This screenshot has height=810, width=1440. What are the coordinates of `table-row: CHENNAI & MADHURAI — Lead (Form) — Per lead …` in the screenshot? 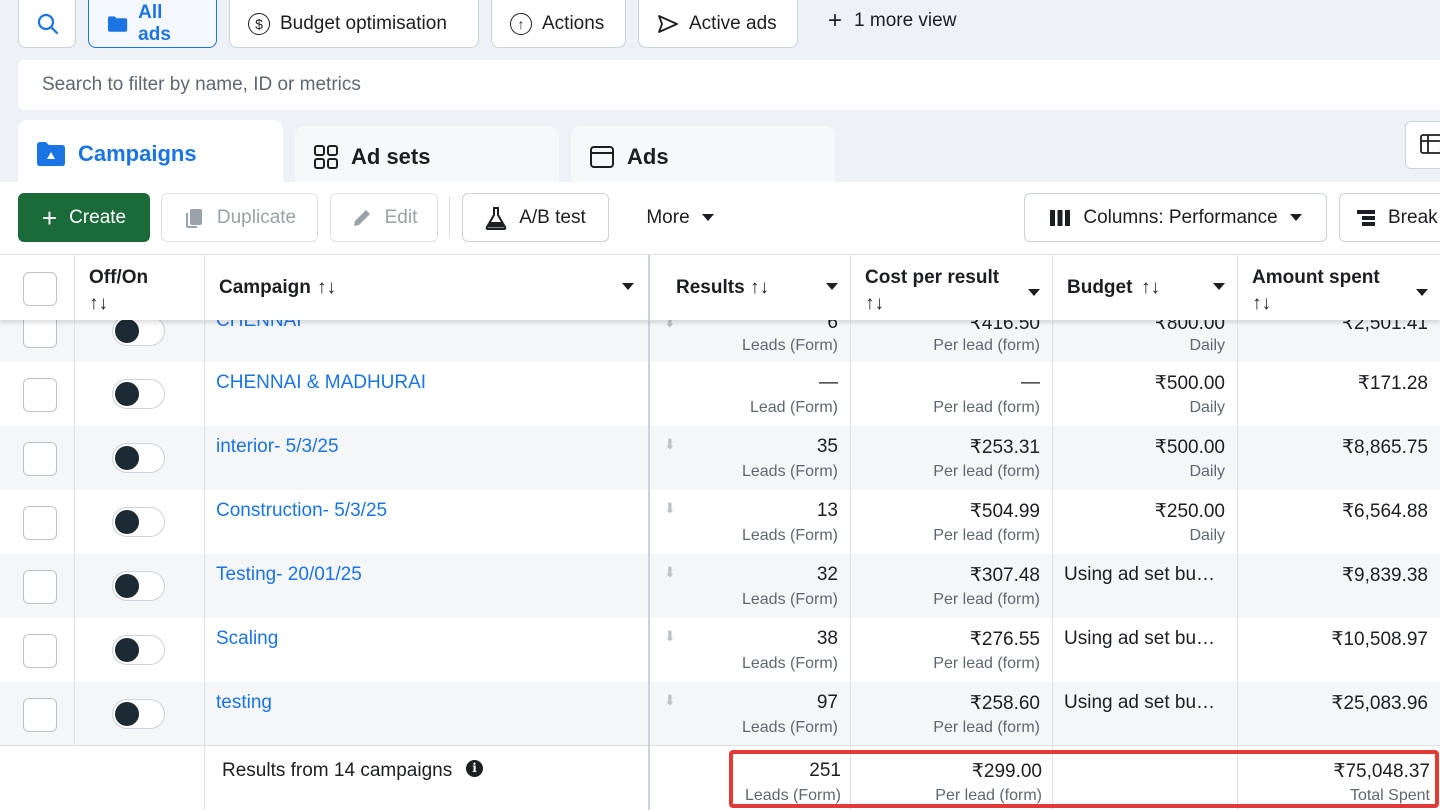 It's located at (720, 394).